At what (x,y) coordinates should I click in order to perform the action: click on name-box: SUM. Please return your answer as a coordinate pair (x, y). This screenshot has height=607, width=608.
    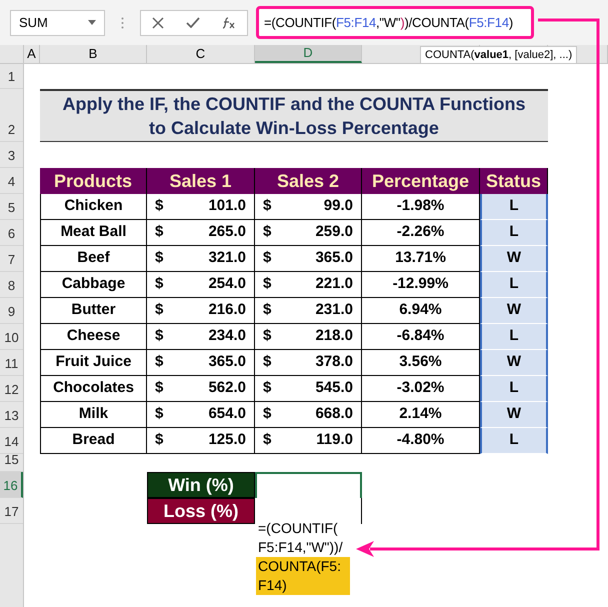
    Looking at the image, I should click on (57, 23).